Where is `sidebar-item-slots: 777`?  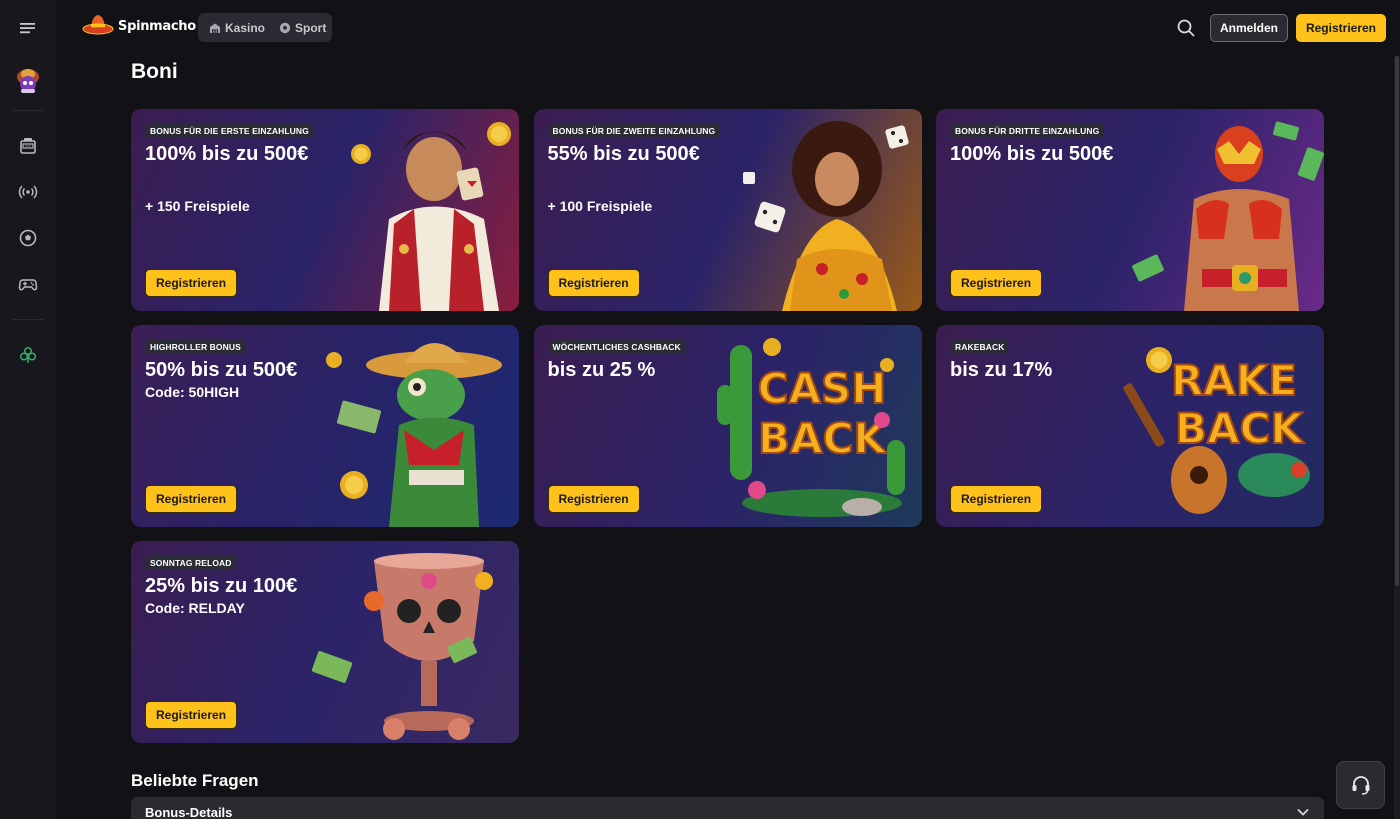
sidebar-item-slots: 777 is located at coordinates (28, 146).